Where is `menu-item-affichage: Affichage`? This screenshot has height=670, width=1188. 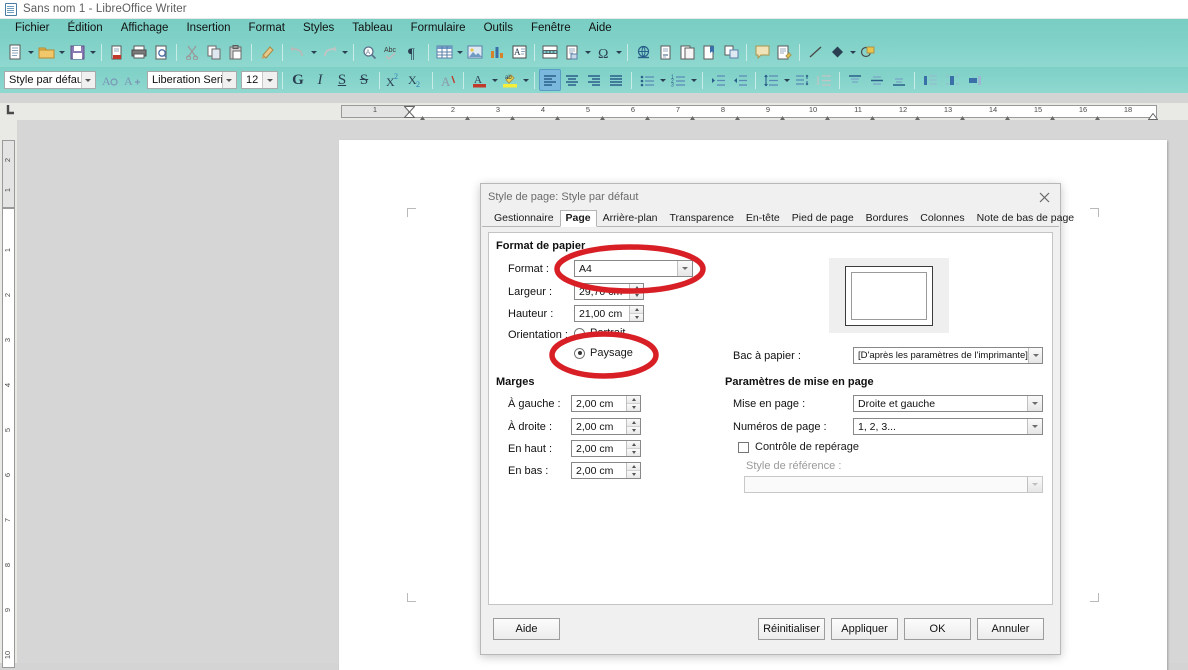
menu-item-affichage: Affichage is located at coordinates (145, 28).